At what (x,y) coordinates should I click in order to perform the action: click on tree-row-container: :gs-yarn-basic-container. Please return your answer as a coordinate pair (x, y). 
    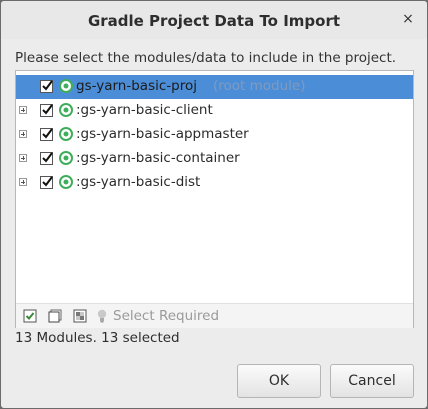
    Looking at the image, I should click on (214, 159).